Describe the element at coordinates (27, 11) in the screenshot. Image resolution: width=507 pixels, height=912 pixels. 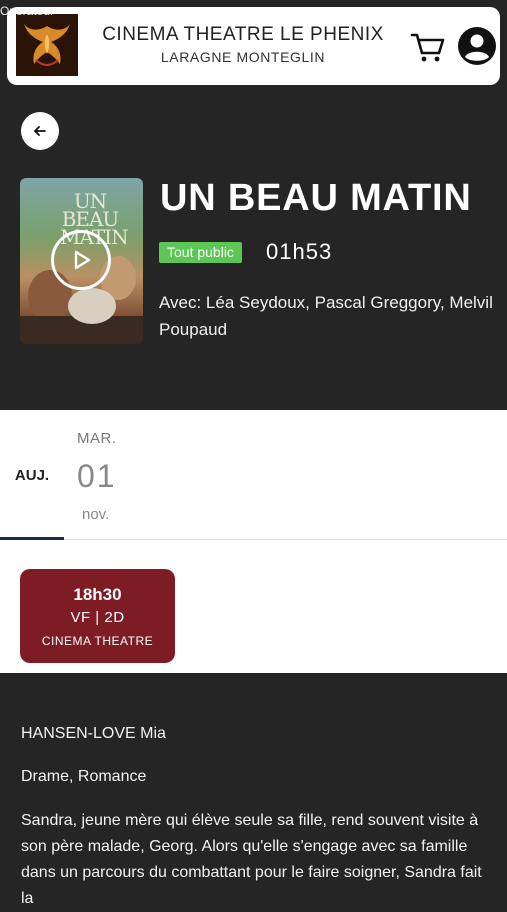
I see `status-bar-text: Operateur` at that location.